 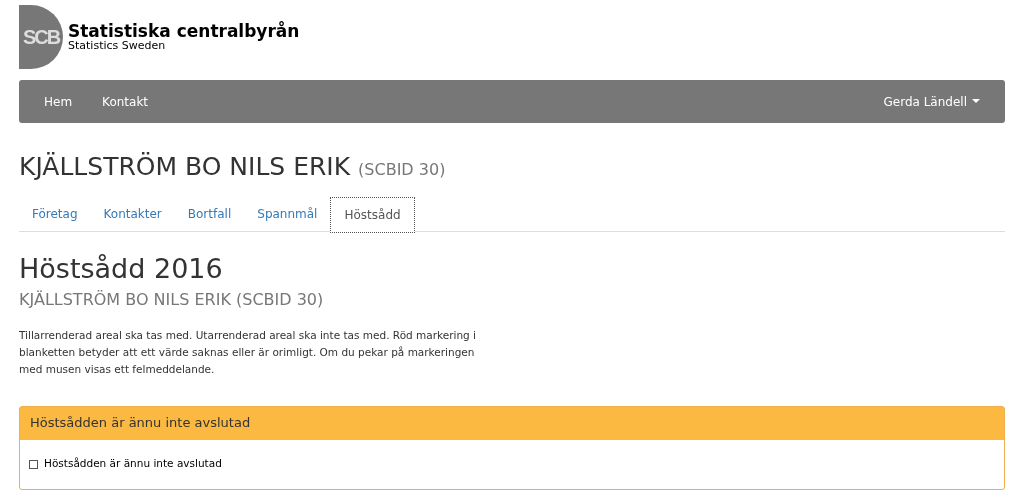 What do you see at coordinates (172, 299) in the screenshot?
I see `section-subtitle: KJÄLLSTRÖM BO NILS ERIK (SCBID 30)` at bounding box center [172, 299].